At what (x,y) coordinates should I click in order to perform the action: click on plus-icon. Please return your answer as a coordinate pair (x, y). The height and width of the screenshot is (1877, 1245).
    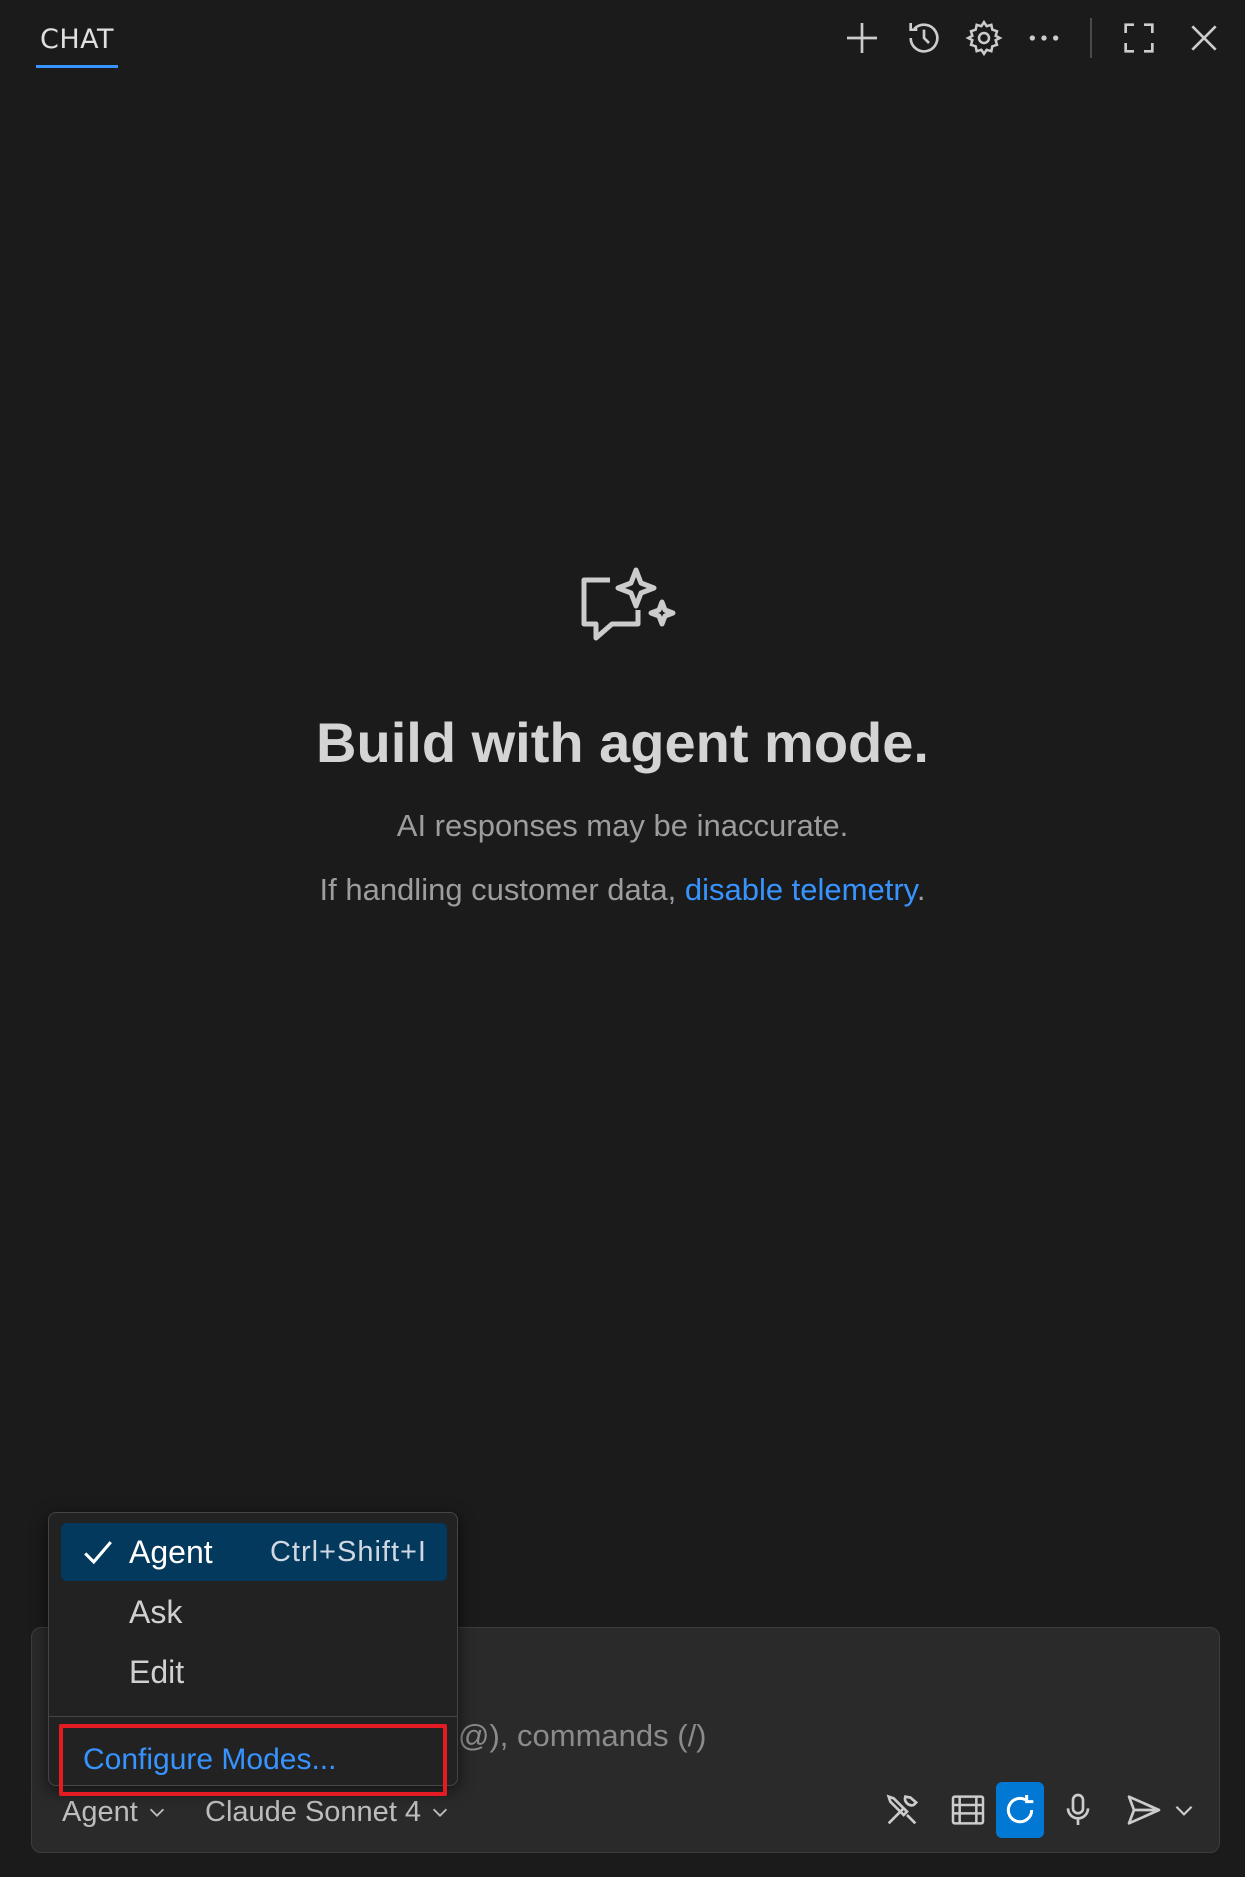
    Looking at the image, I should click on (862, 38).